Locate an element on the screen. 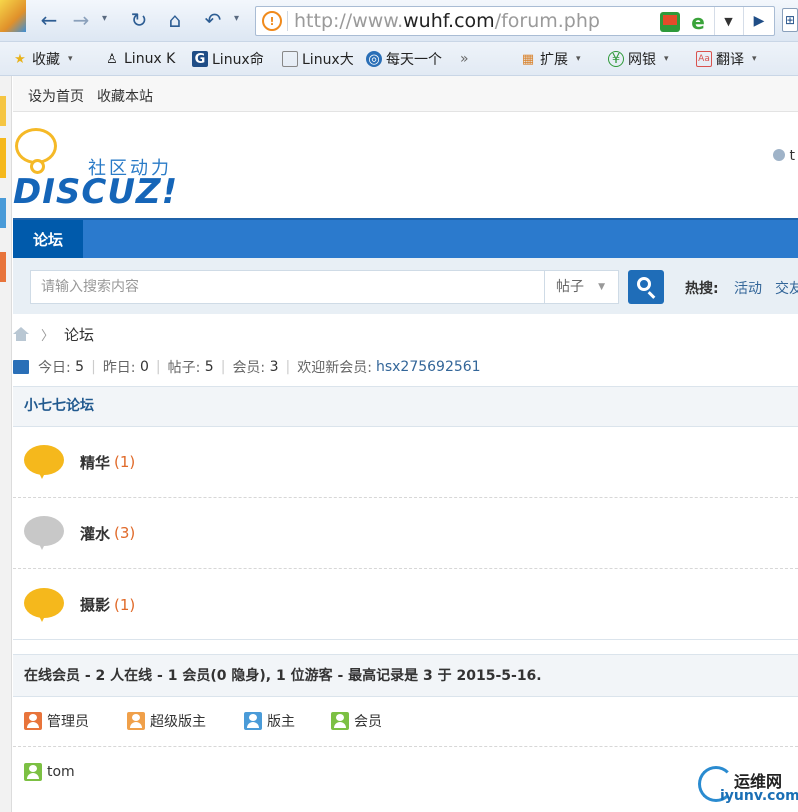 This screenshot has width=798, height=812. g-icon: G is located at coordinates (200, 59).